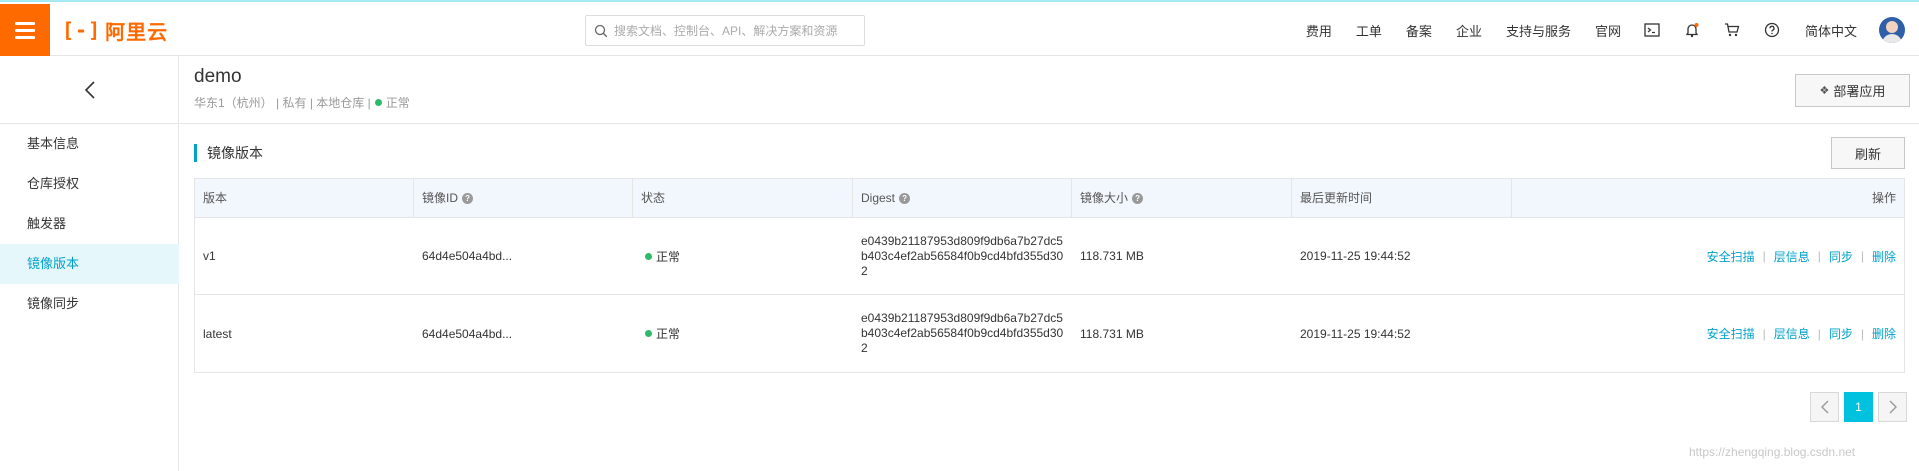 Image resolution: width=1919 pixels, height=471 pixels. I want to click on top-nav: 费用 工单 备案 企业 支持与服务 官网 简体中文, so click(1600, 30).